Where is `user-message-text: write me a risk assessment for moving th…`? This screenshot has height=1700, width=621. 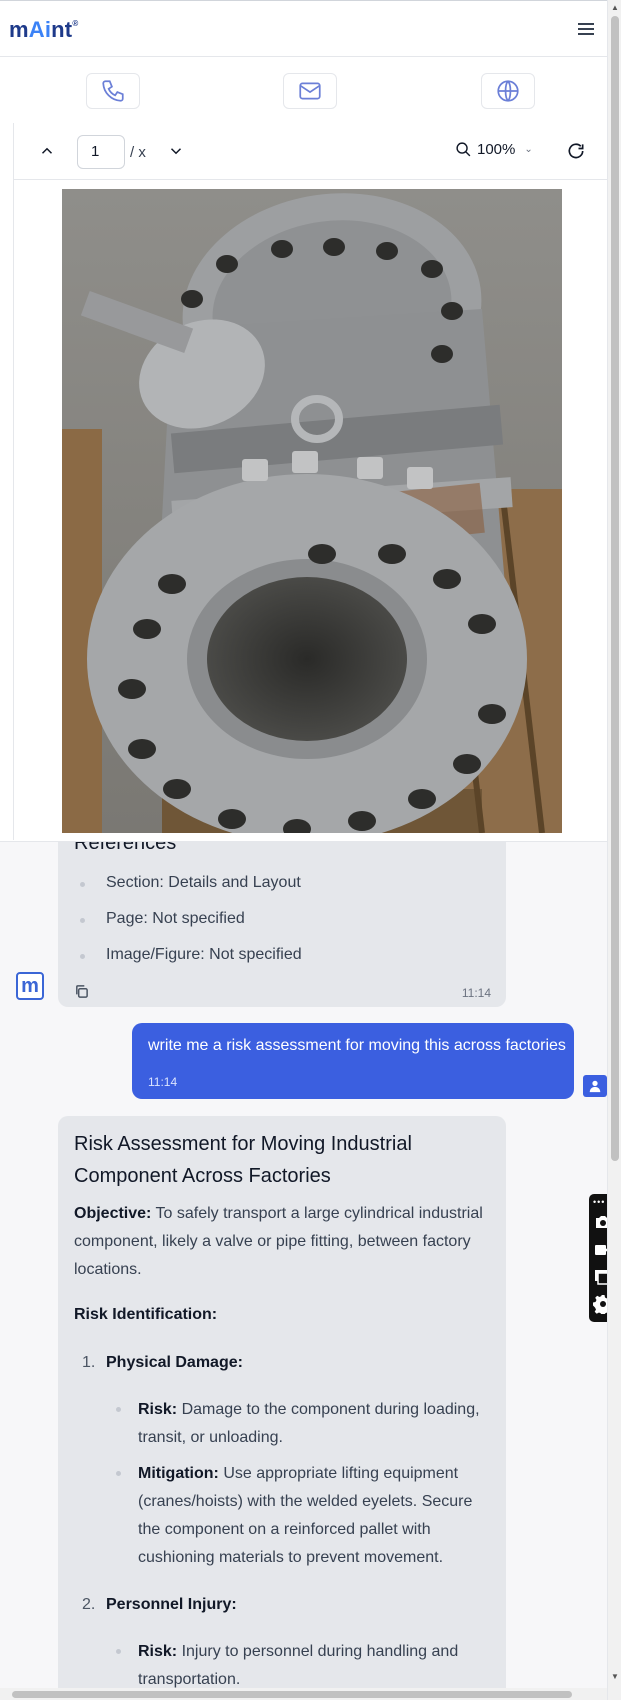
user-message-text: write me a risk assessment for moving th… is located at coordinates (357, 1045).